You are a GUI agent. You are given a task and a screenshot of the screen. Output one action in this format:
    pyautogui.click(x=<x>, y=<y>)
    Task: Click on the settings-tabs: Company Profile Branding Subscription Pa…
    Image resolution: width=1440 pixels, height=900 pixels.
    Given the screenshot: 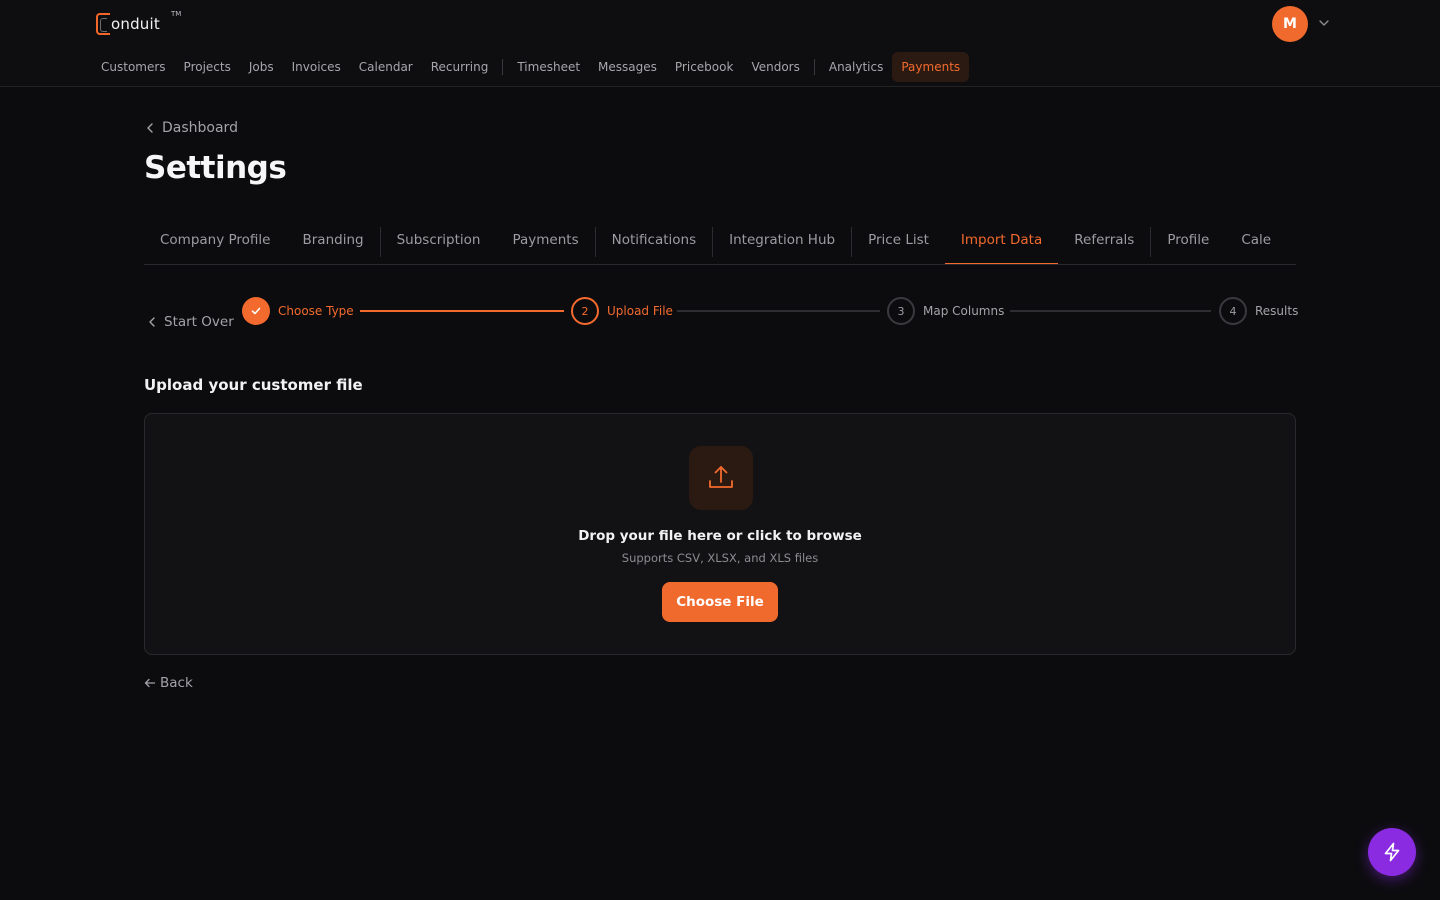 What is the action you would take?
    pyautogui.click(x=720, y=243)
    